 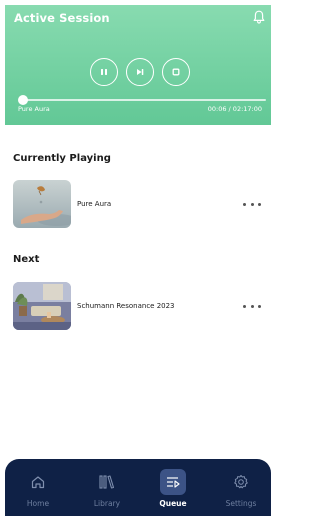 I want to click on current-track-more-button, so click(x=252, y=204).